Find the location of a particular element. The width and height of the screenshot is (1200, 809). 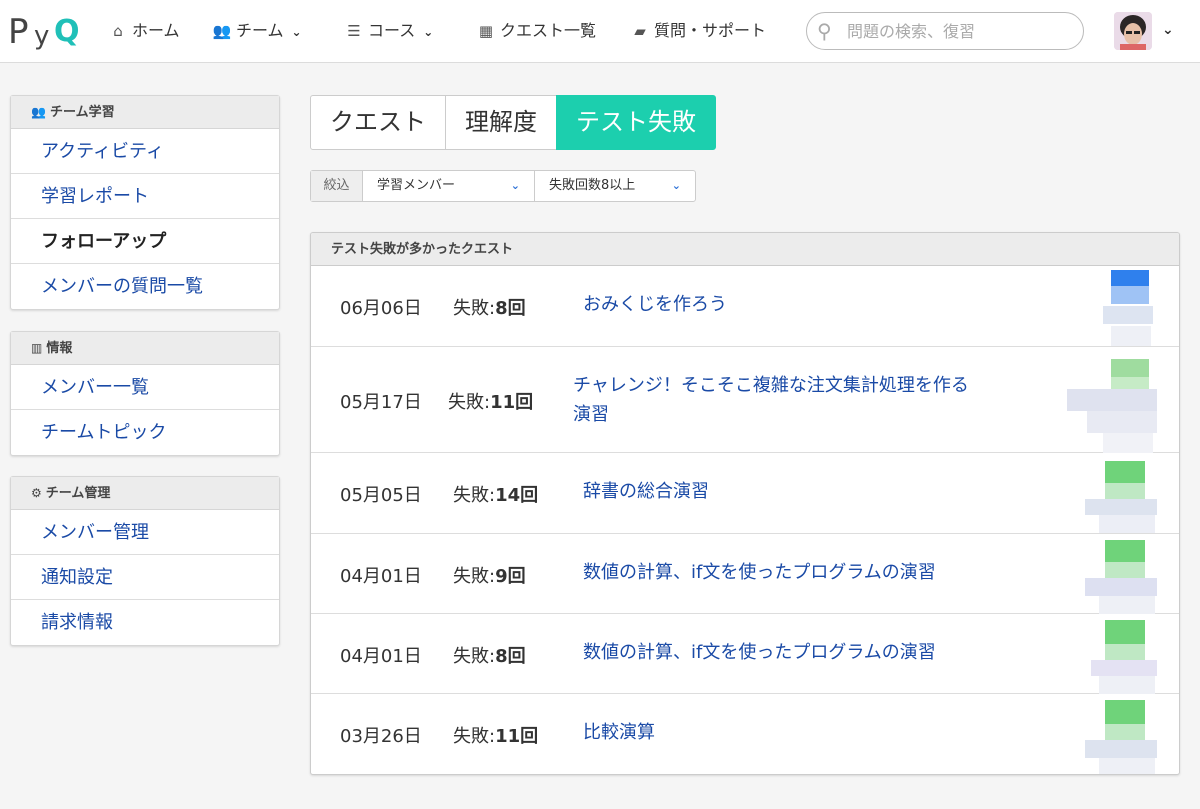

avatar is located at coordinates (1133, 31).